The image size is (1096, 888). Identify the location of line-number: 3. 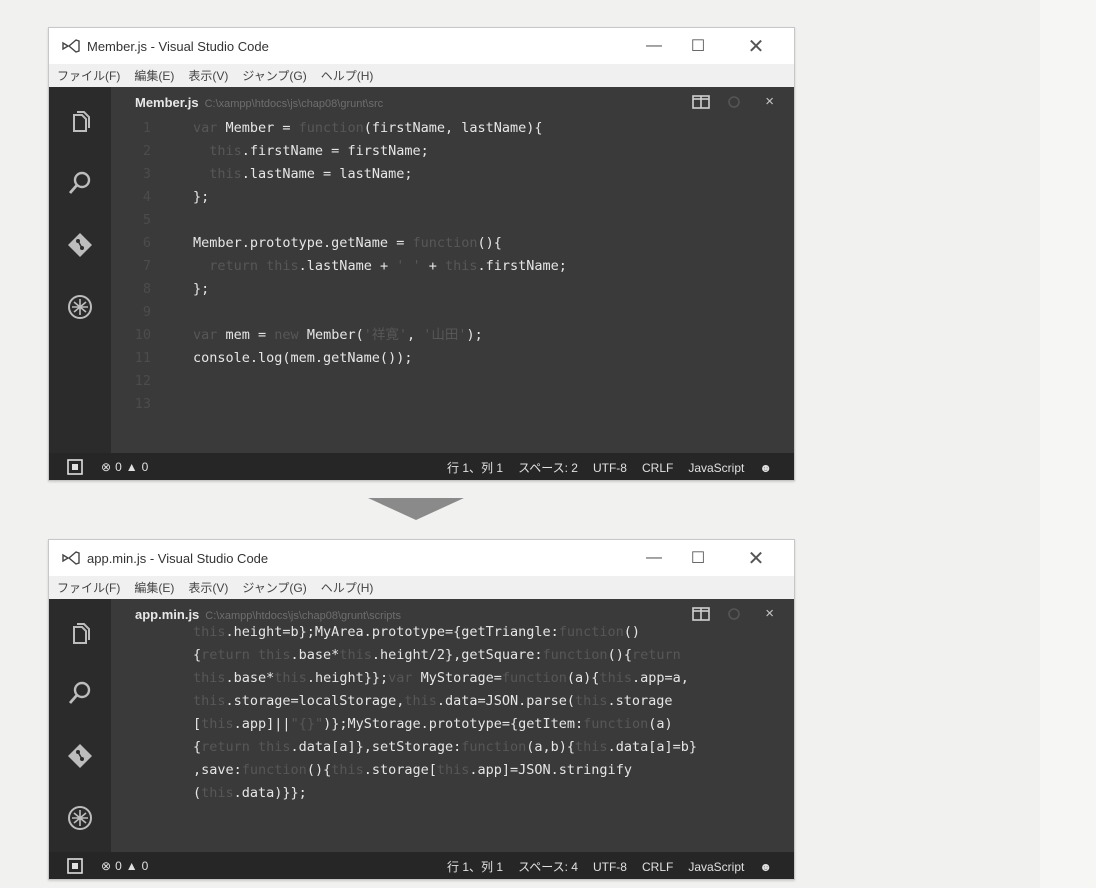
(146, 174).